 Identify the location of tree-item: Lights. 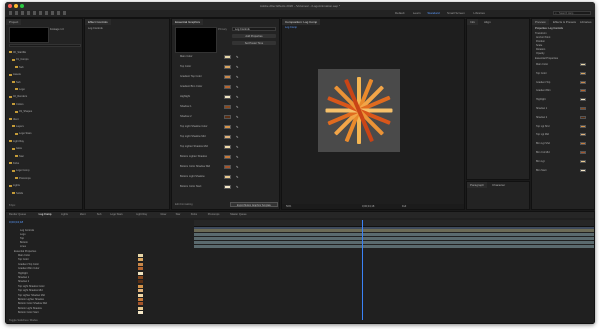
(14, 185).